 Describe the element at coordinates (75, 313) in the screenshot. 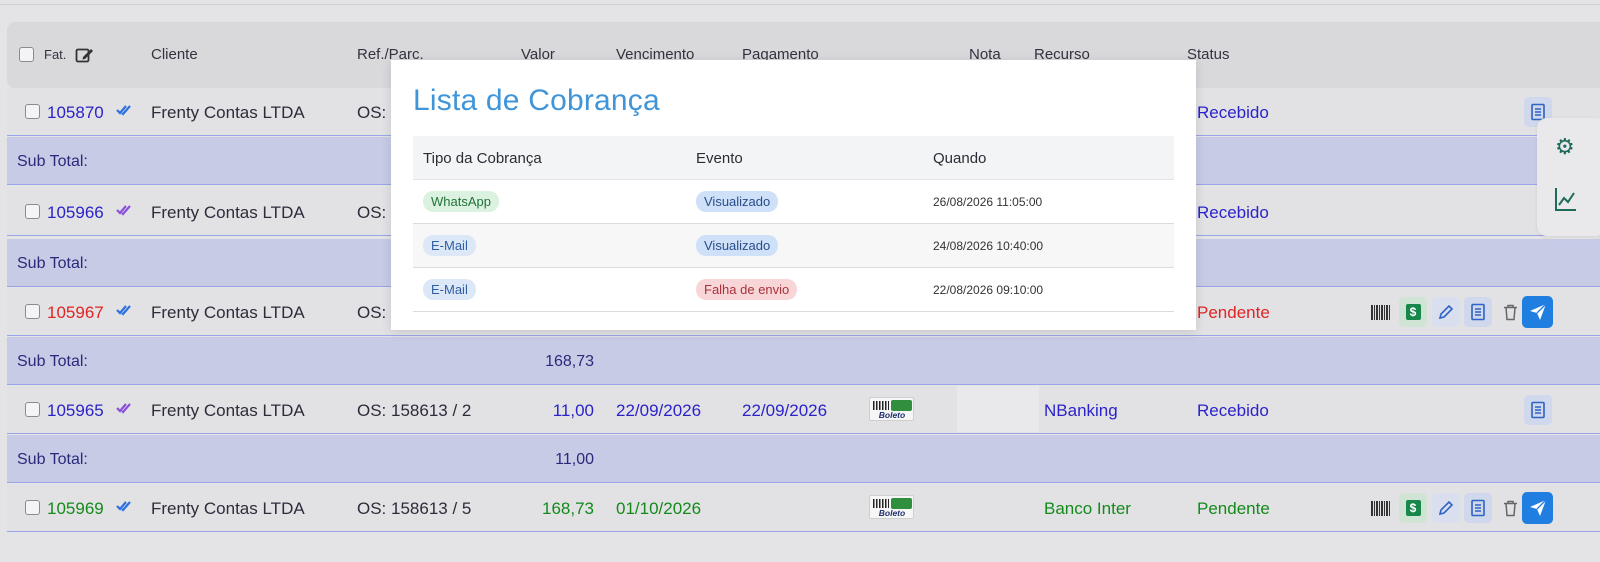

I see `invoice-number-link: 105967` at that location.